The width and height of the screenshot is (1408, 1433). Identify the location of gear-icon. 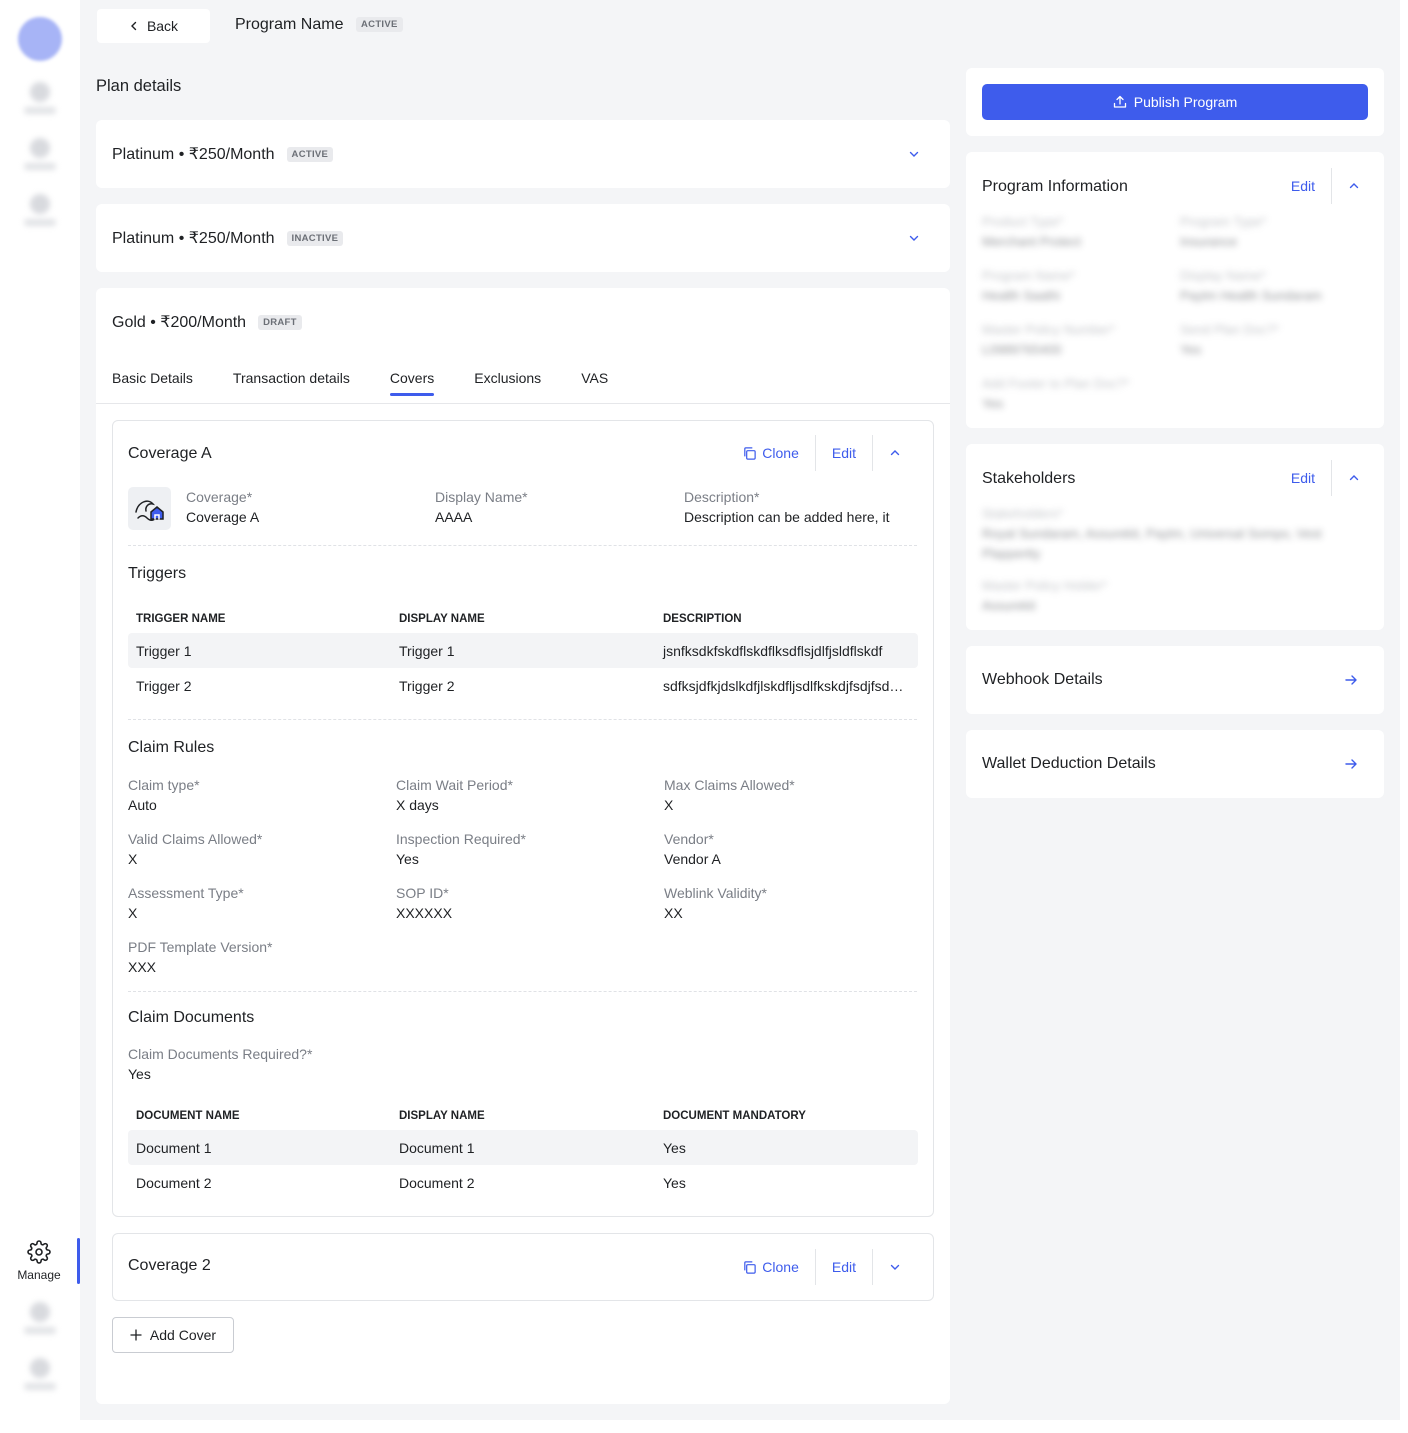
(39, 1252).